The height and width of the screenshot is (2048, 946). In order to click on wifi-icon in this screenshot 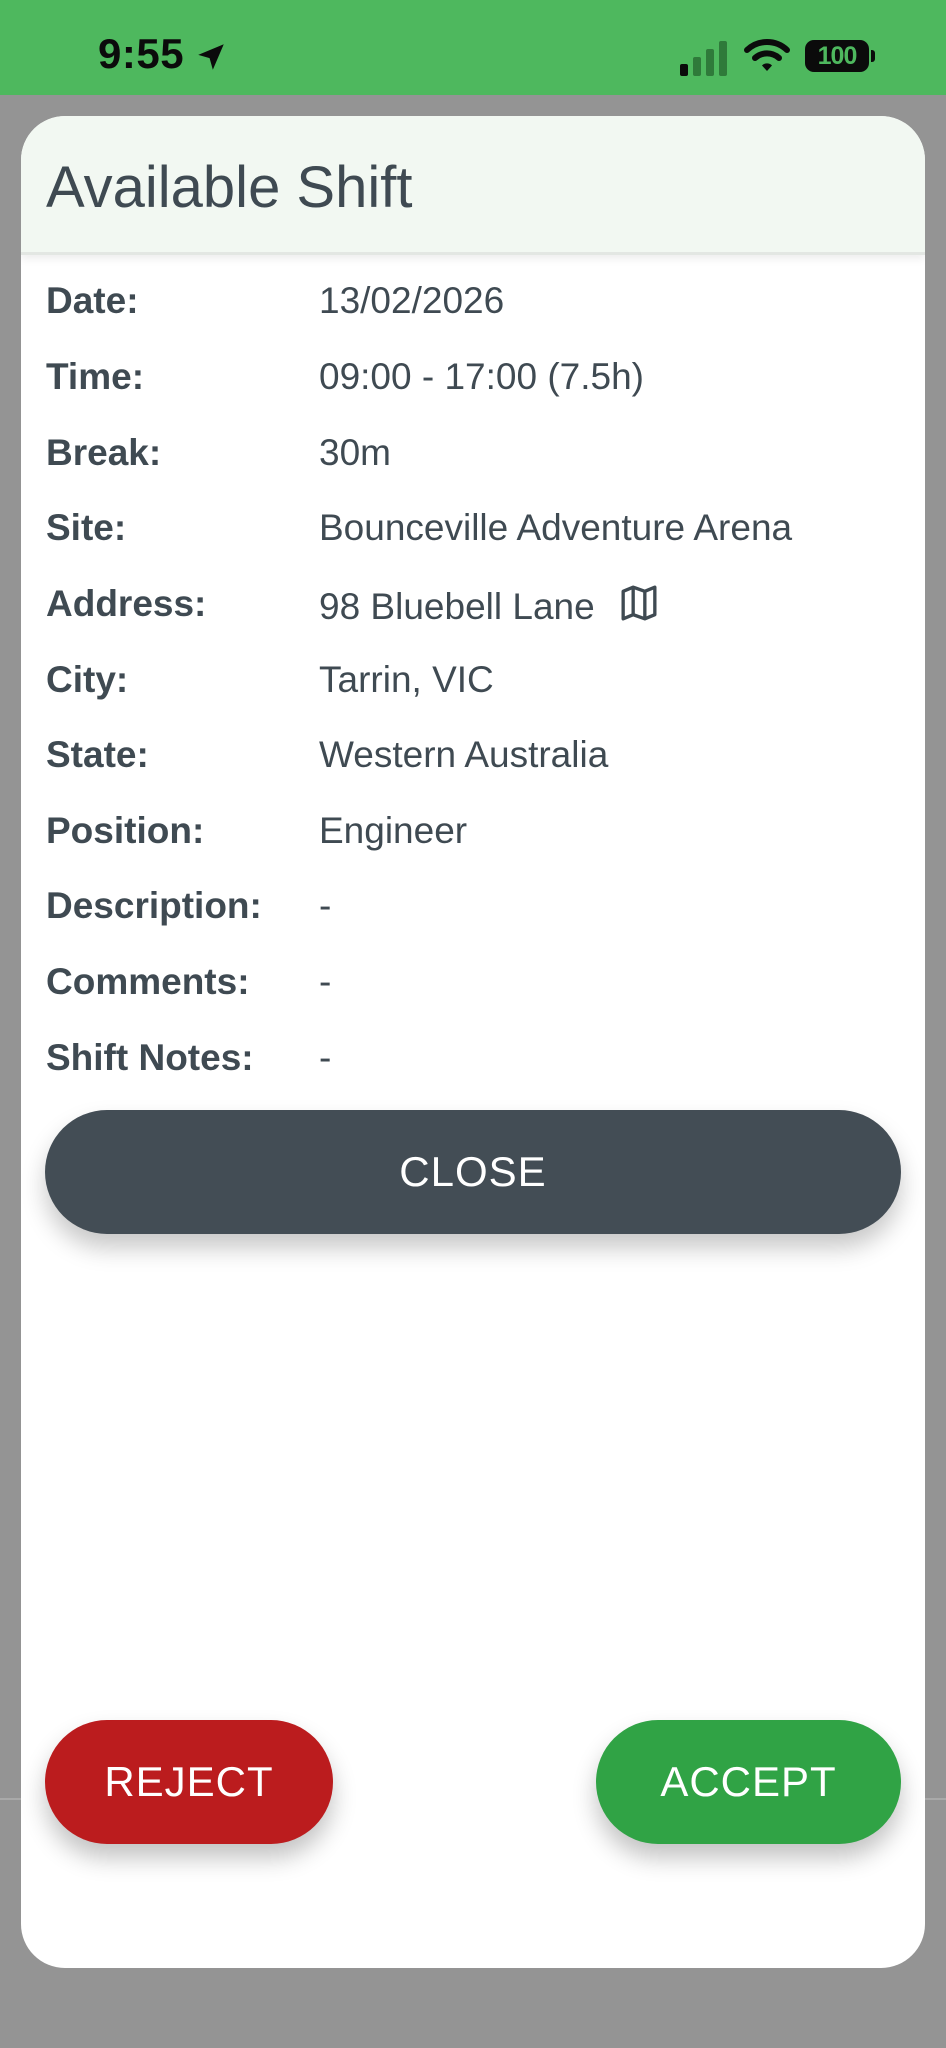, I will do `click(767, 55)`.